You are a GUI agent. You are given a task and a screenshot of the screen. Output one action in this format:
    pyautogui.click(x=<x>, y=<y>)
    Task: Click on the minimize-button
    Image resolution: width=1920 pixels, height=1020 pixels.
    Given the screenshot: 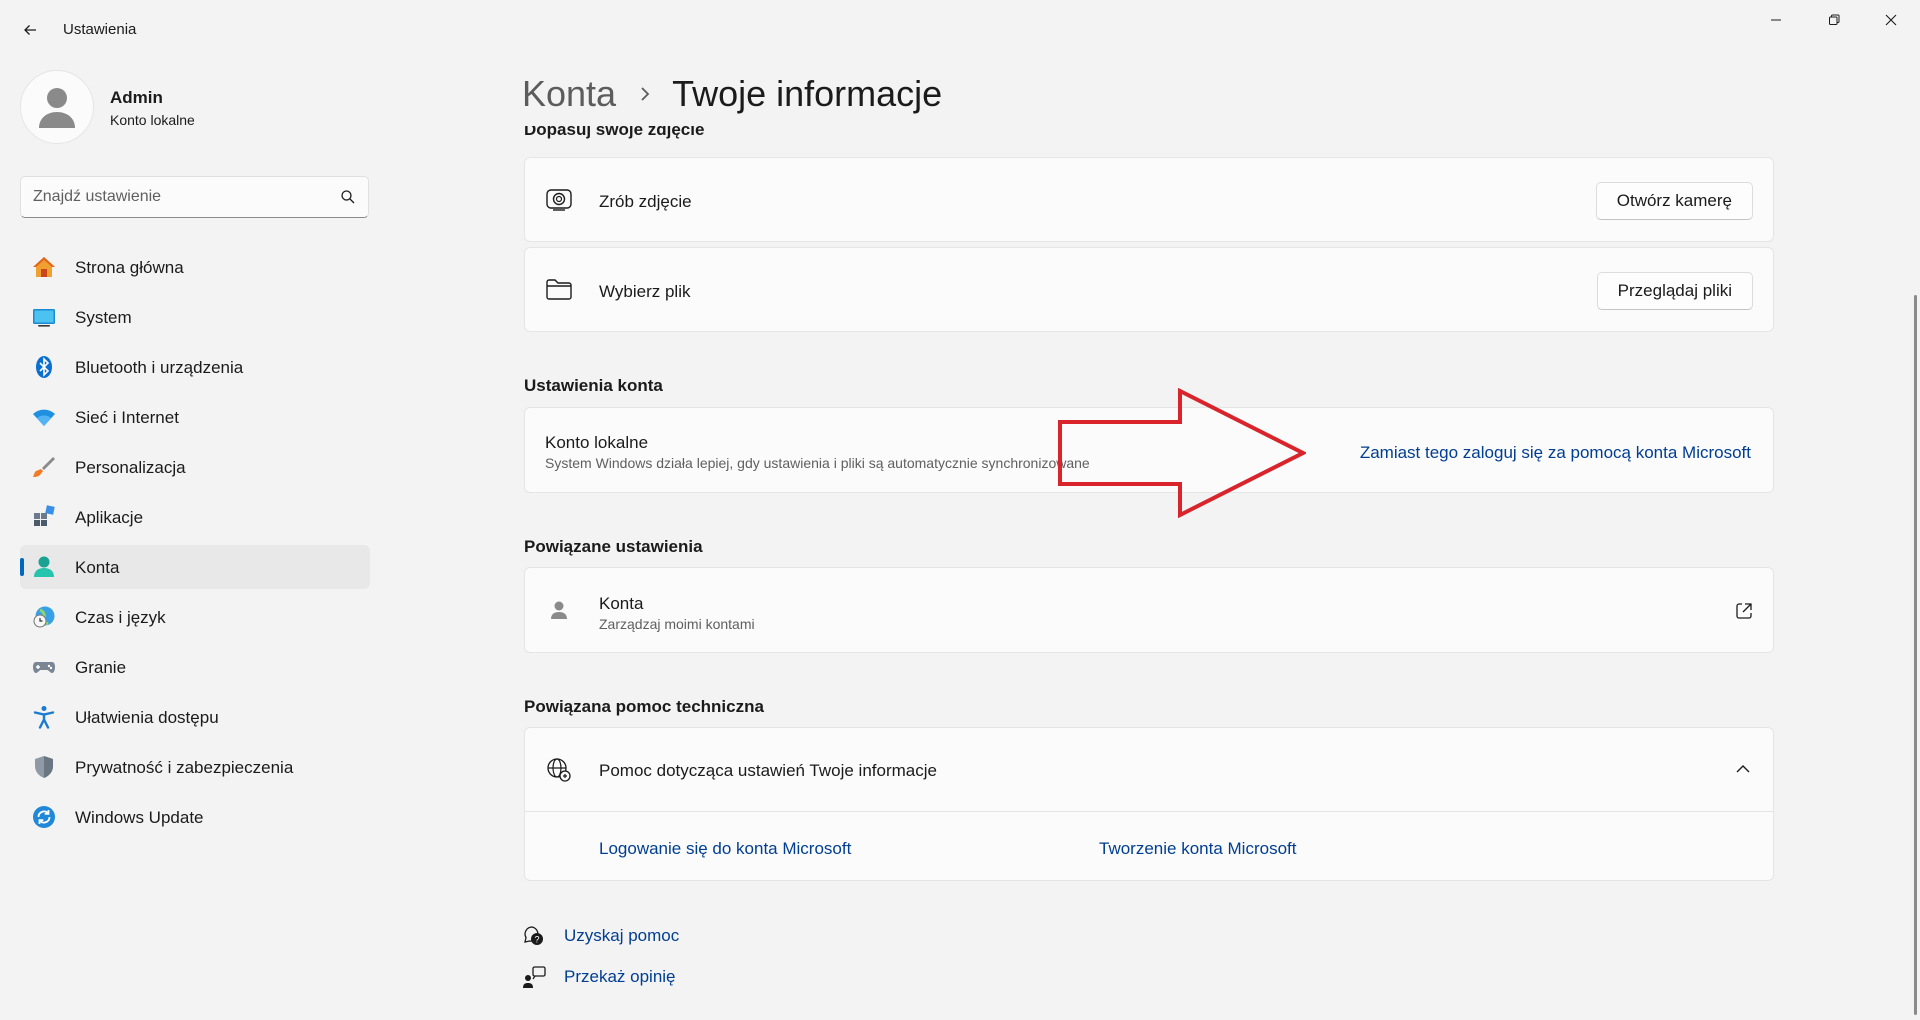 What is the action you would take?
    pyautogui.click(x=1776, y=20)
    